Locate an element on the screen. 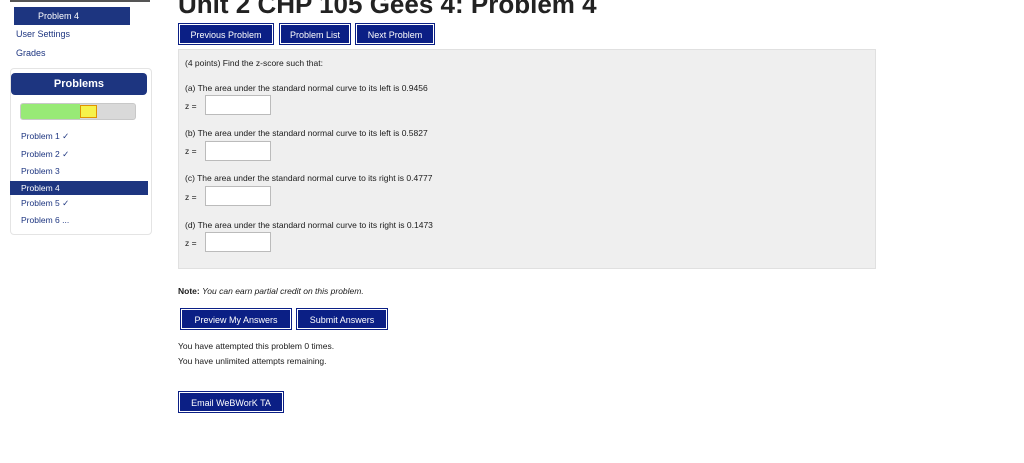 Image resolution: width=1024 pixels, height=463 pixels. user-settings-link: User Settings is located at coordinates (43, 34).